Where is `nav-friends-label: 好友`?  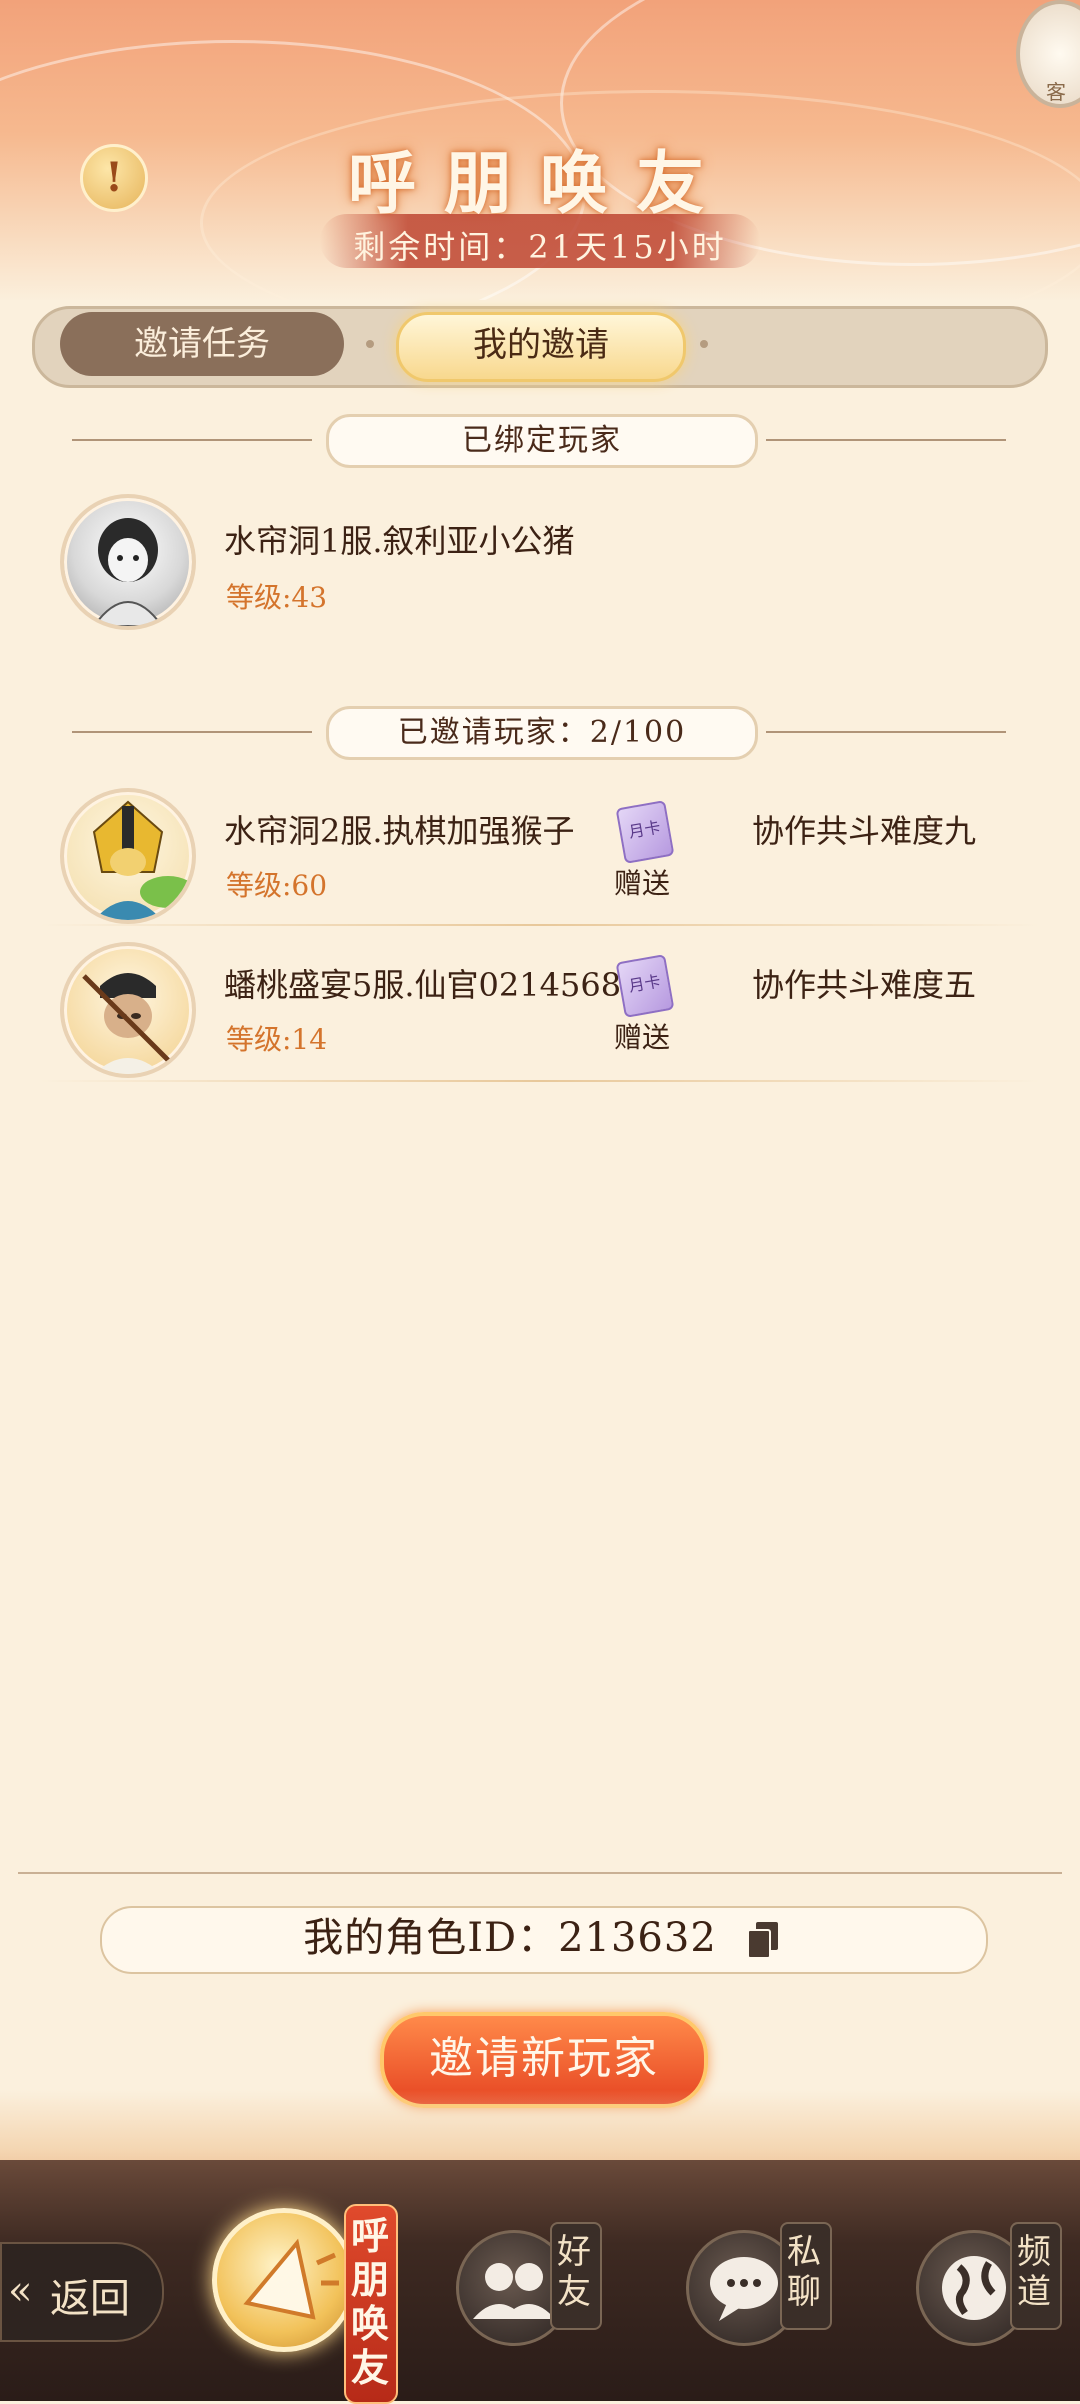 nav-friends-label: 好友 is located at coordinates (574, 2272).